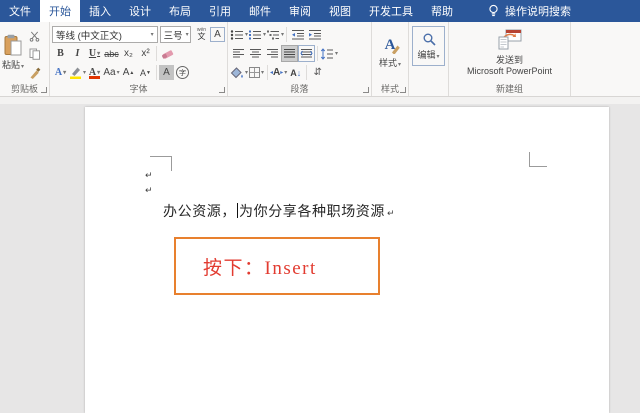  Describe the element at coordinates (145, 53) in the screenshot. I see `superscript-button: x²` at that location.